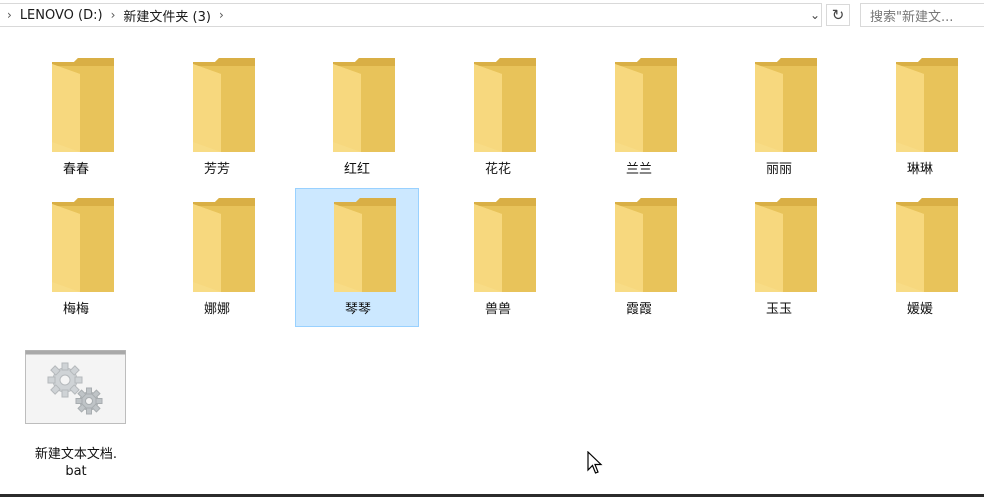  Describe the element at coordinates (356, 169) in the screenshot. I see `folder-label: 红红` at that location.